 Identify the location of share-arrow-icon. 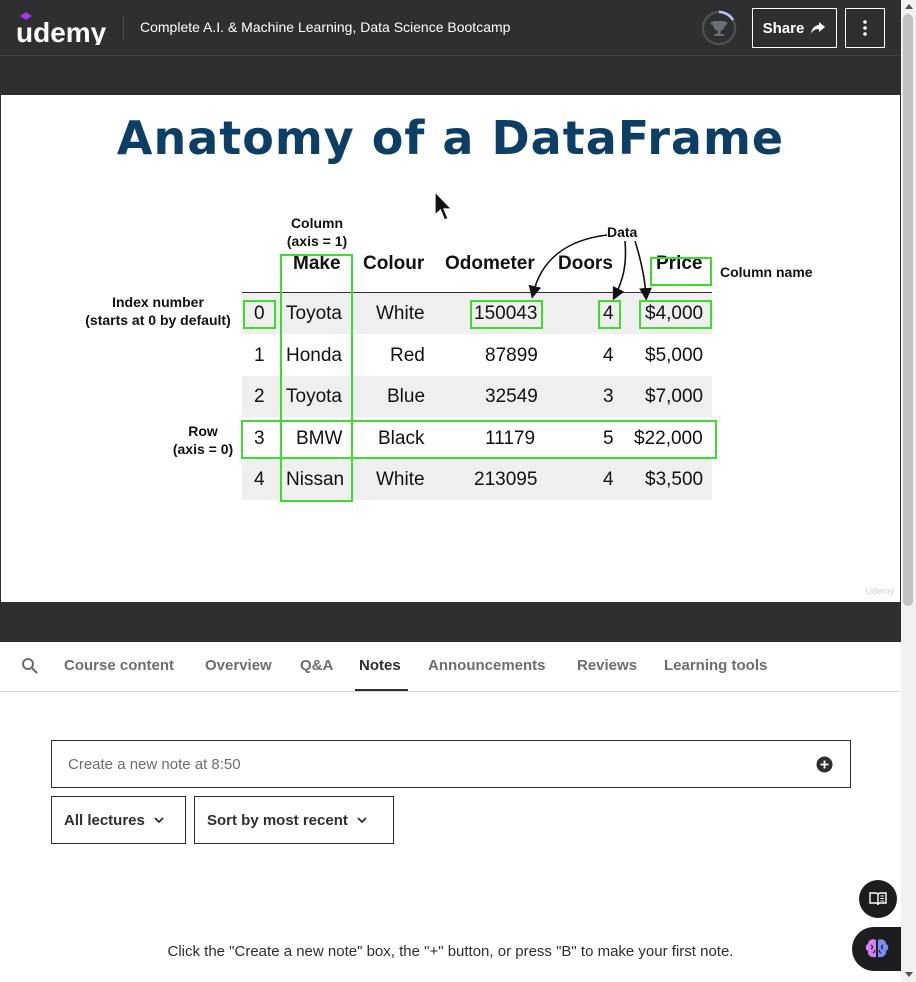
(818, 28).